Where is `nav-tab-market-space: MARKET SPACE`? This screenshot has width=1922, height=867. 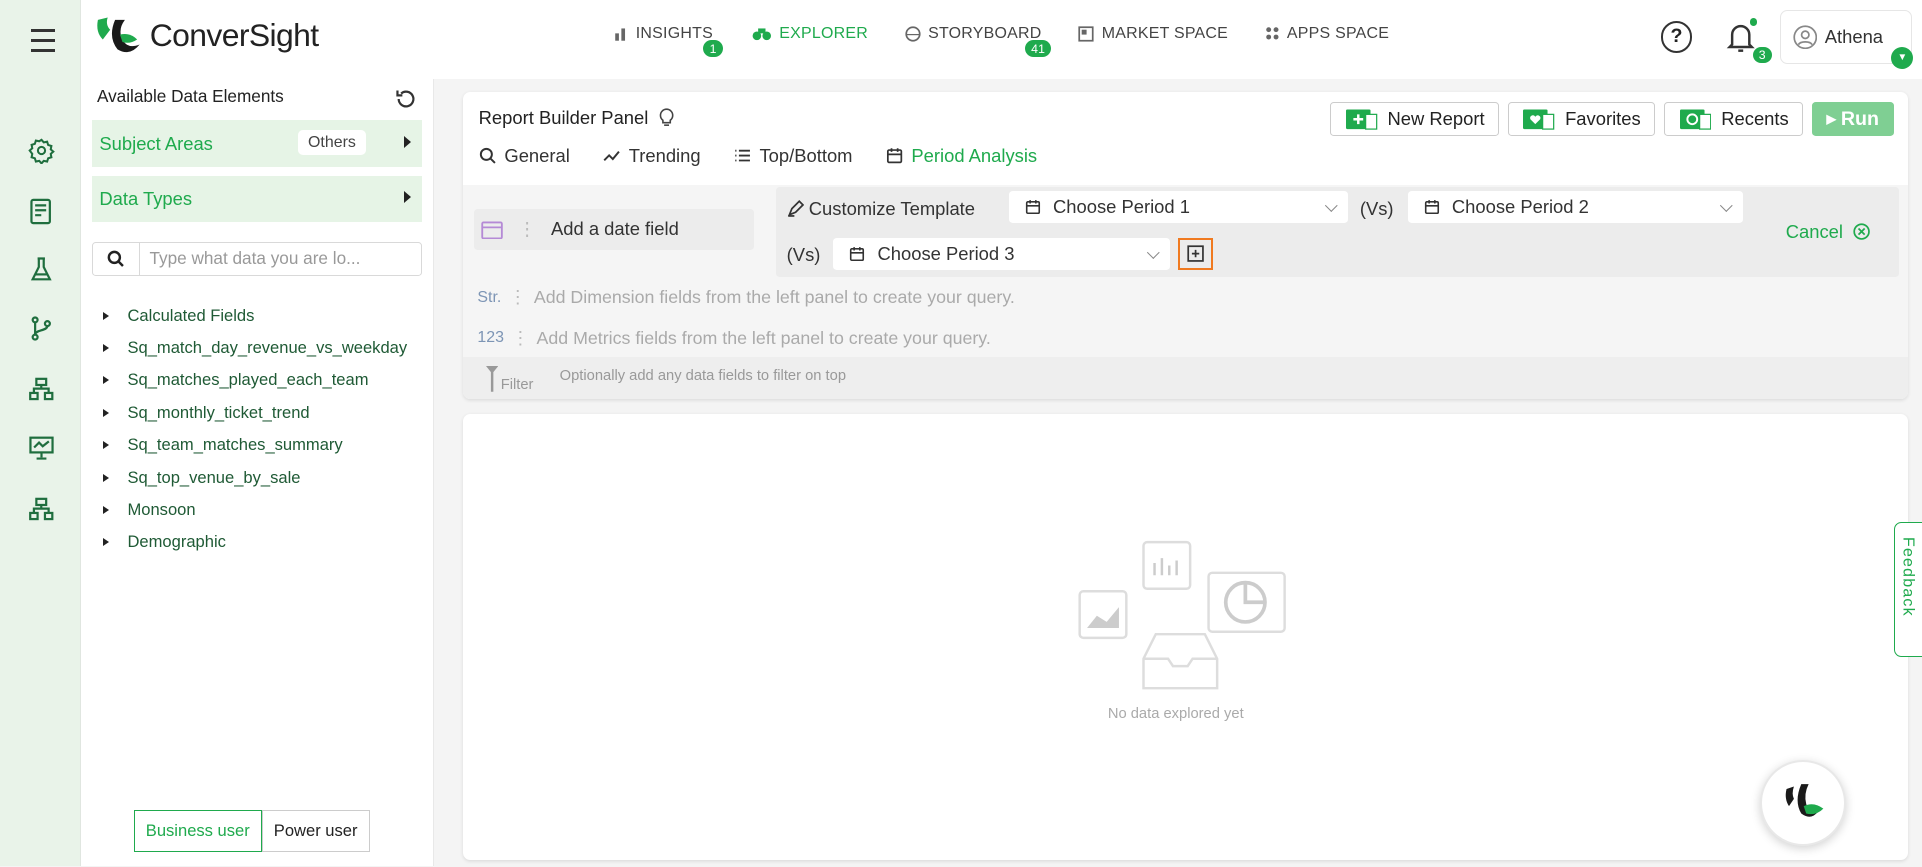
nav-tab-market-space: MARKET SPACE is located at coordinates (1153, 34).